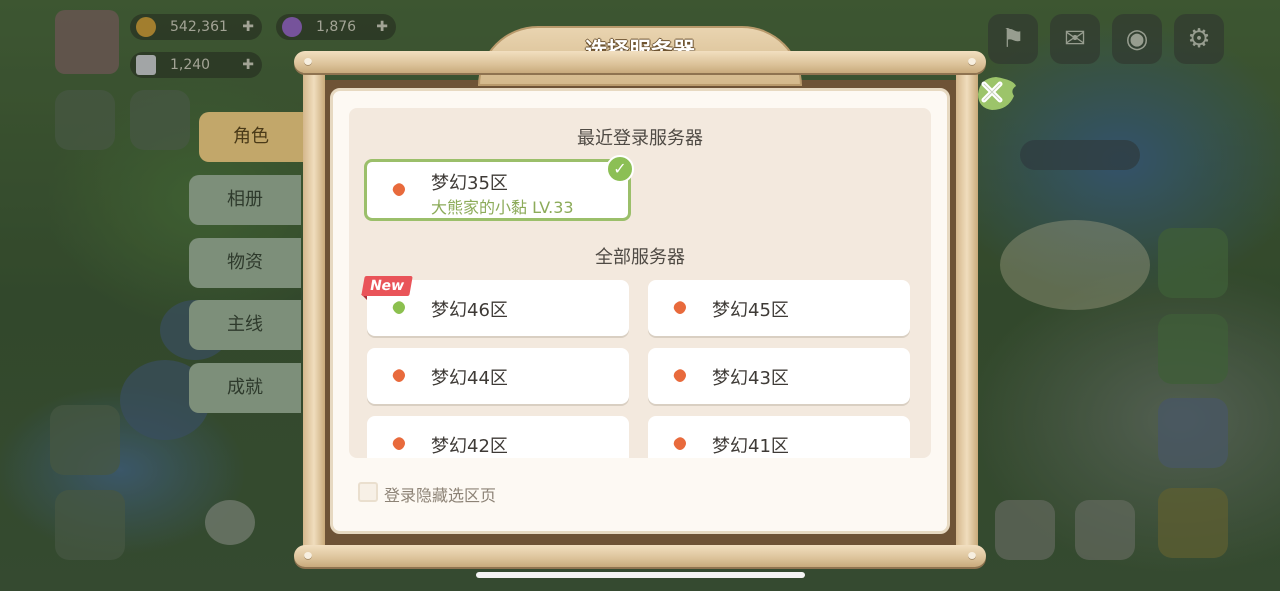  What do you see at coordinates (251, 137) in the screenshot?
I see `side-tab-character: 角色` at bounding box center [251, 137].